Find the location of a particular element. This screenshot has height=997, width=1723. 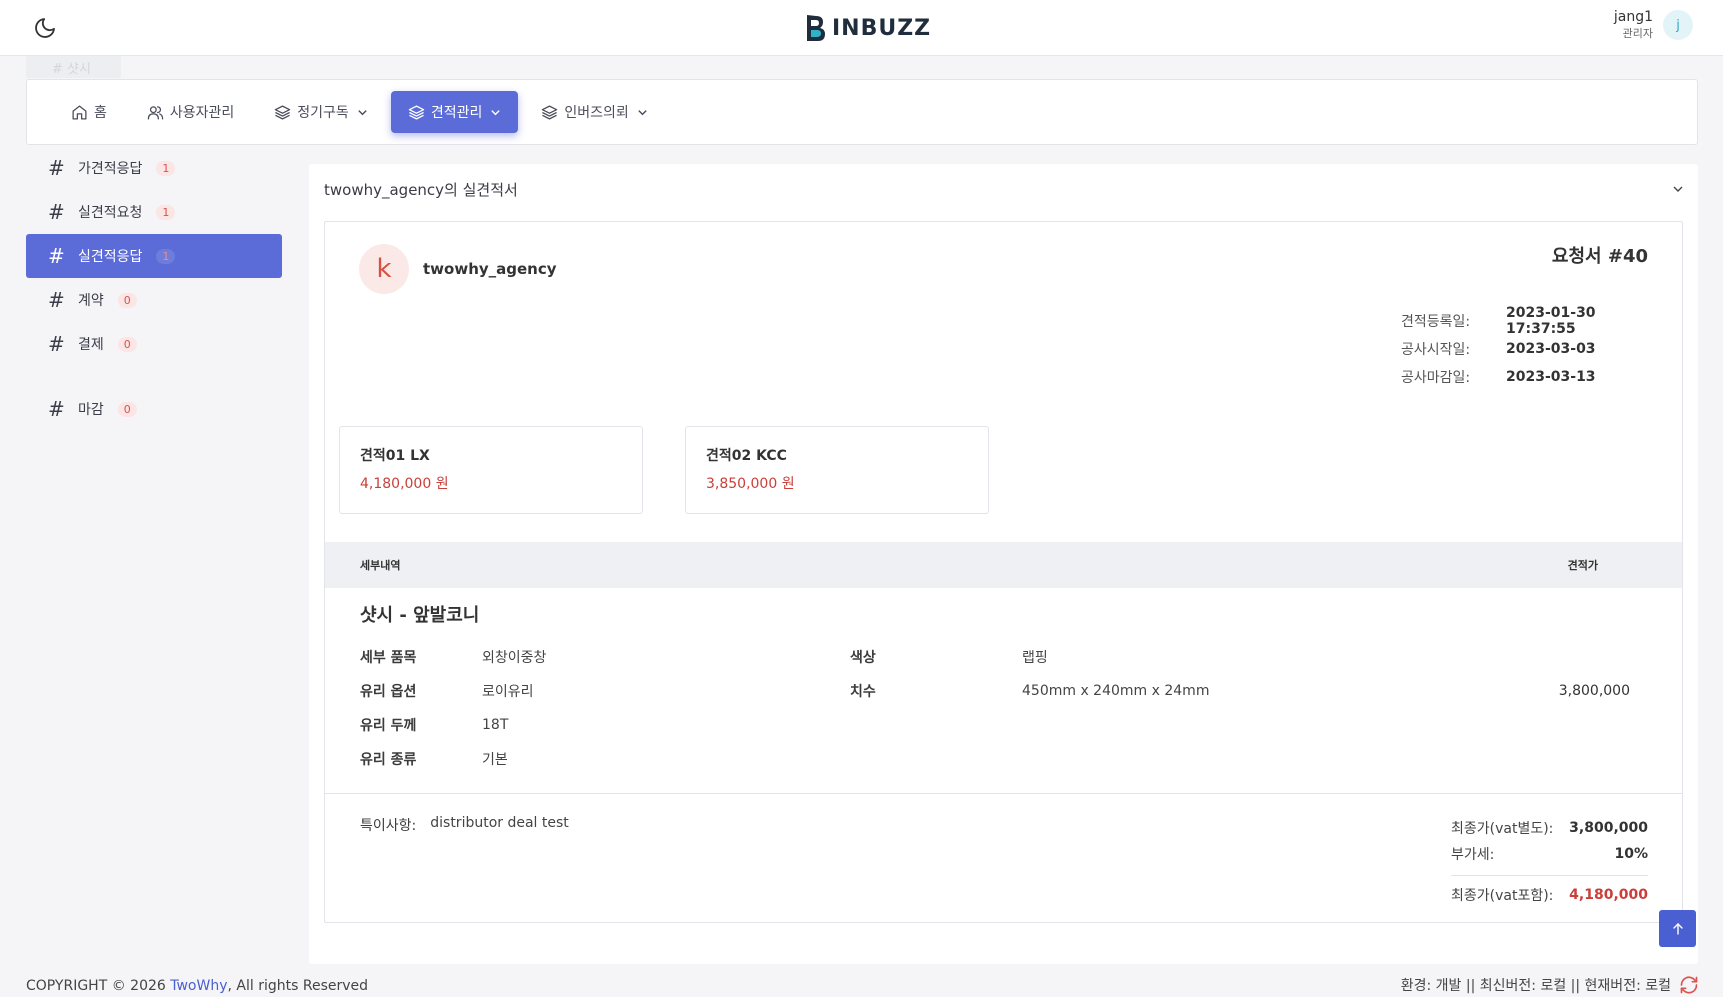

spec-label: 유리 종류 is located at coordinates (388, 760).